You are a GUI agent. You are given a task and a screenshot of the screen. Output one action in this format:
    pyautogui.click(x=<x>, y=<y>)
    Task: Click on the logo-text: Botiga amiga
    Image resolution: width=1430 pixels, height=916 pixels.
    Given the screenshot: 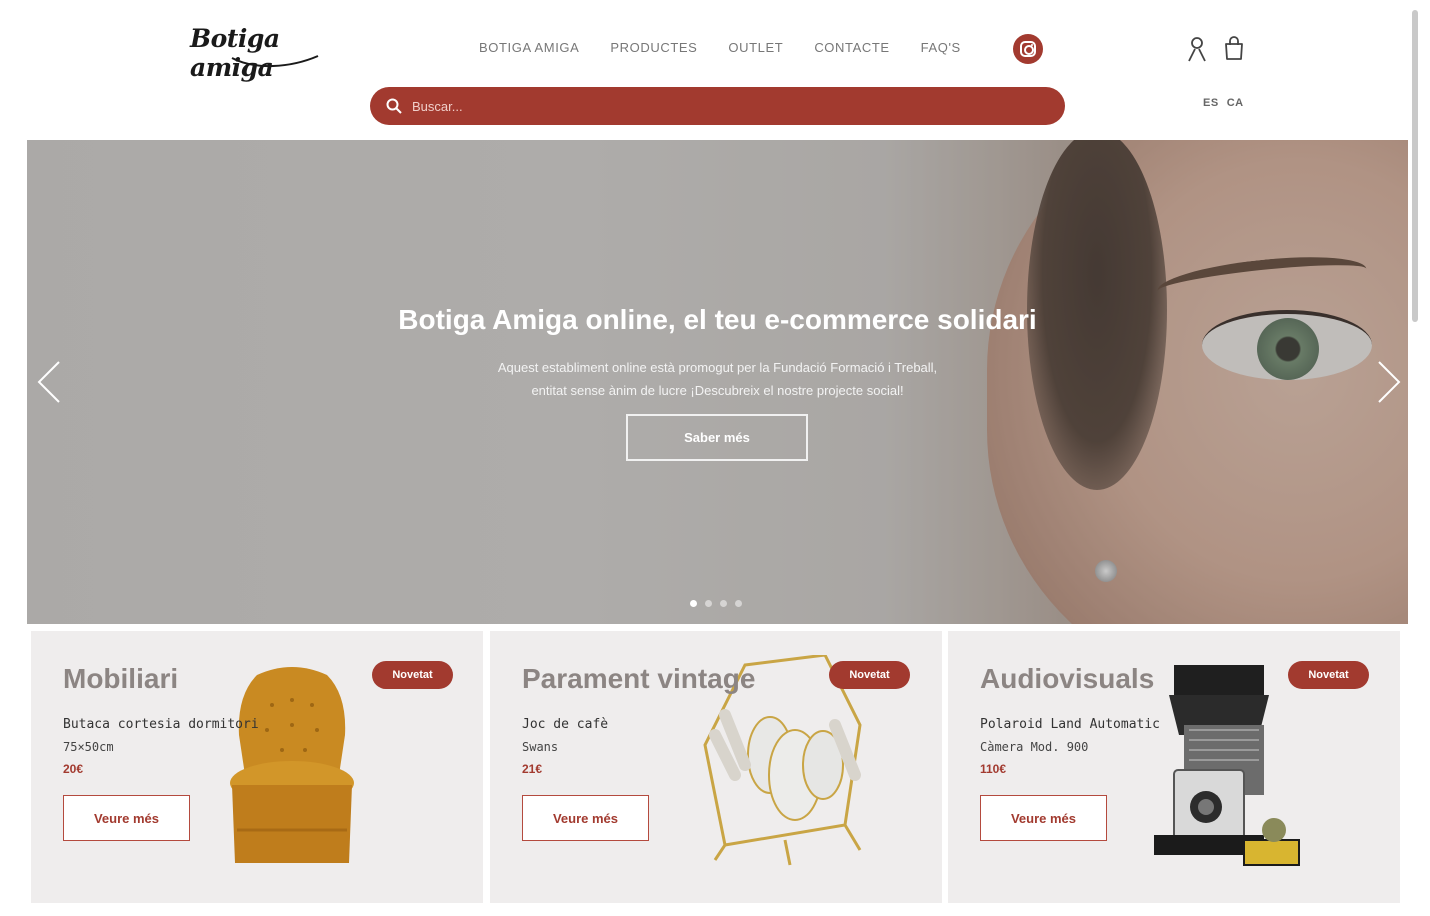 What is the action you would take?
    pyautogui.click(x=235, y=53)
    